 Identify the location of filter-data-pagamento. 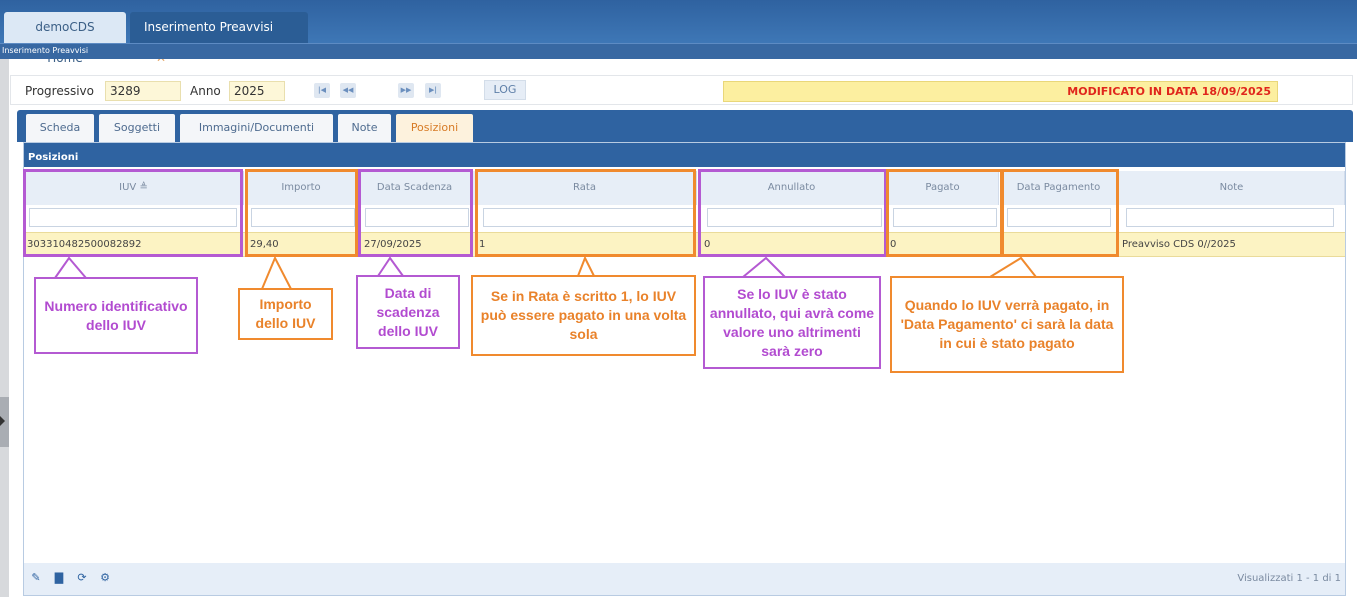
(1059, 217).